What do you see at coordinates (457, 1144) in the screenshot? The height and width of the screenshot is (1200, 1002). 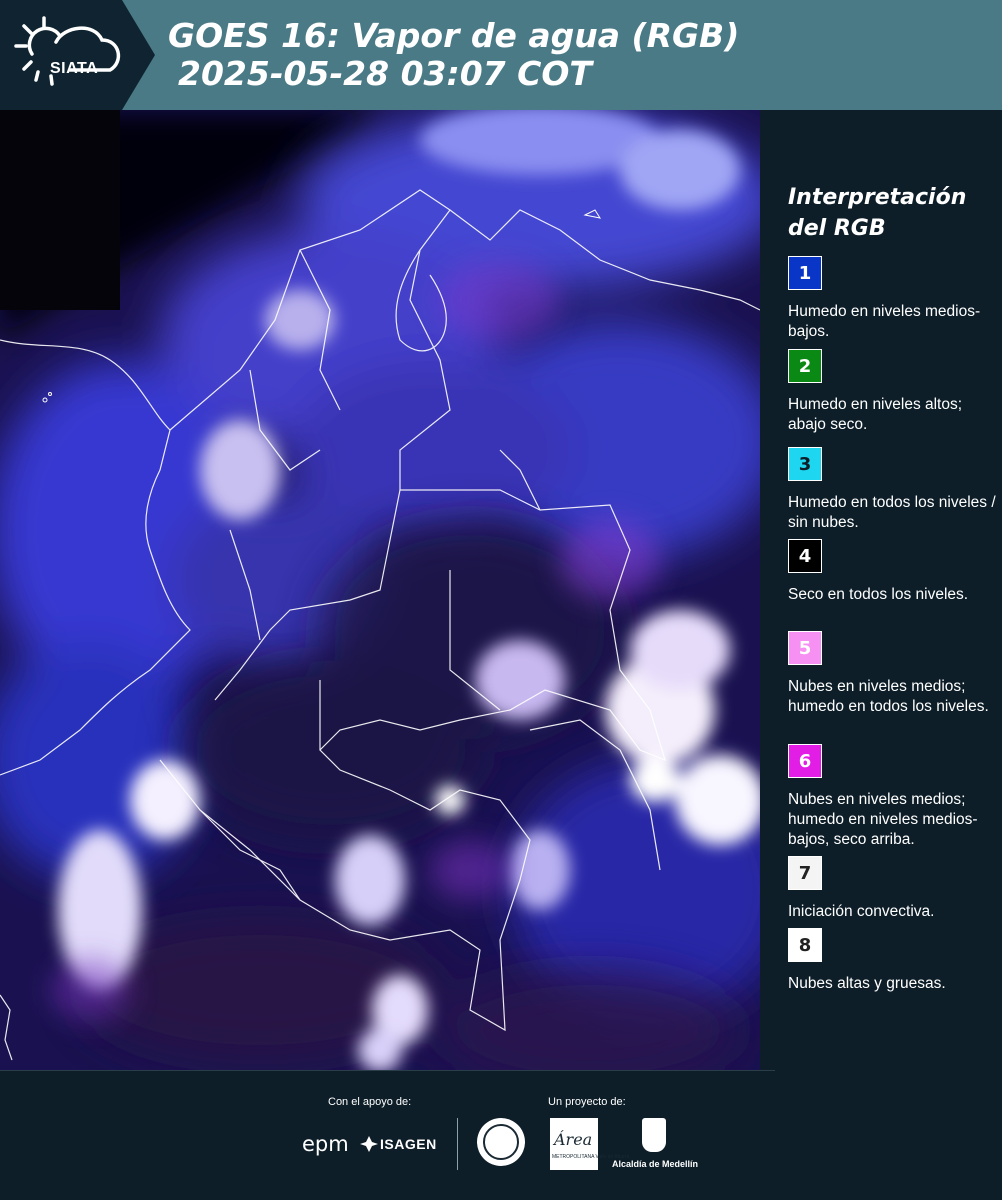 I see `footer-divider` at bounding box center [457, 1144].